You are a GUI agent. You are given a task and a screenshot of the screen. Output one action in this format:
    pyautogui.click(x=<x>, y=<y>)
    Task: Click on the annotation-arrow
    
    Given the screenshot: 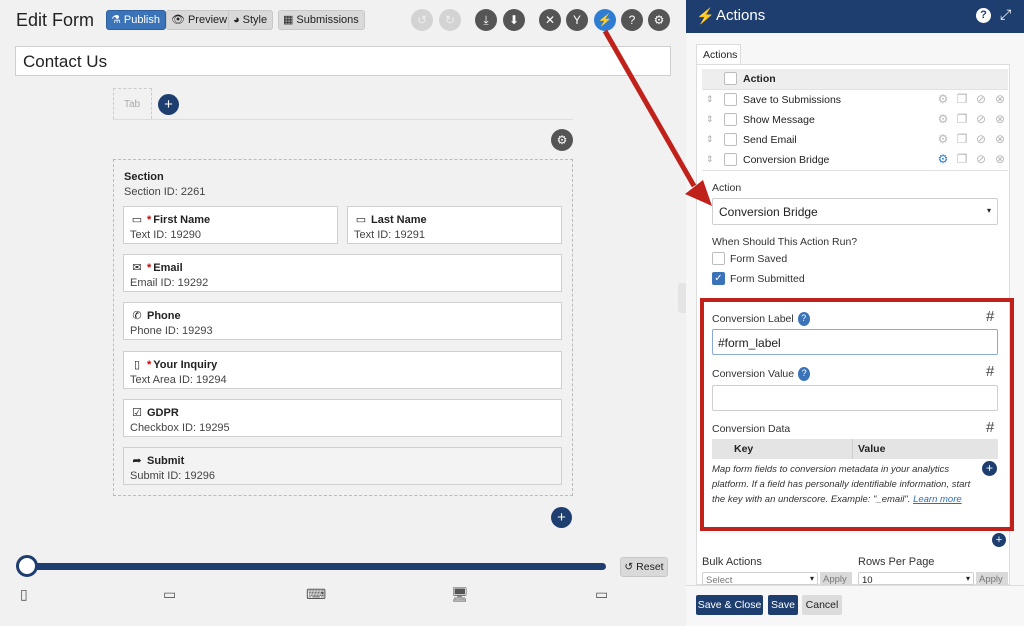 What is the action you would take?
    pyautogui.click(x=657, y=117)
    